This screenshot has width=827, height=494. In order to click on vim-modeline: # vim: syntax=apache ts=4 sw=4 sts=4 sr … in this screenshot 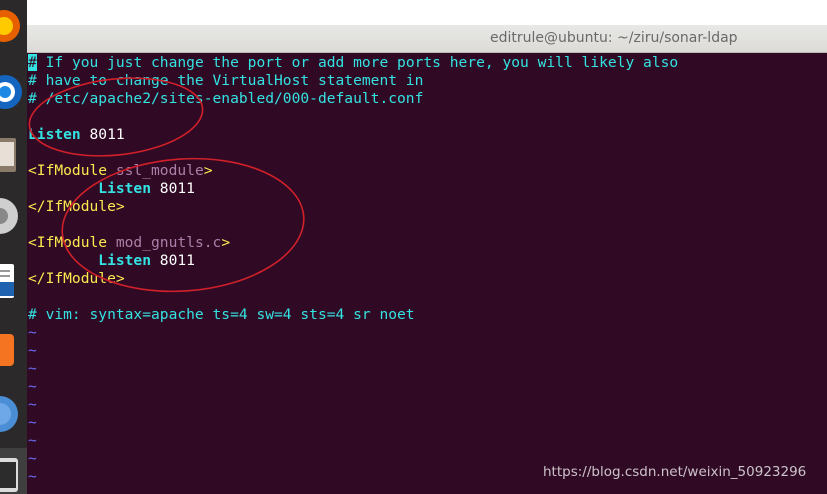, I will do `click(221, 314)`.